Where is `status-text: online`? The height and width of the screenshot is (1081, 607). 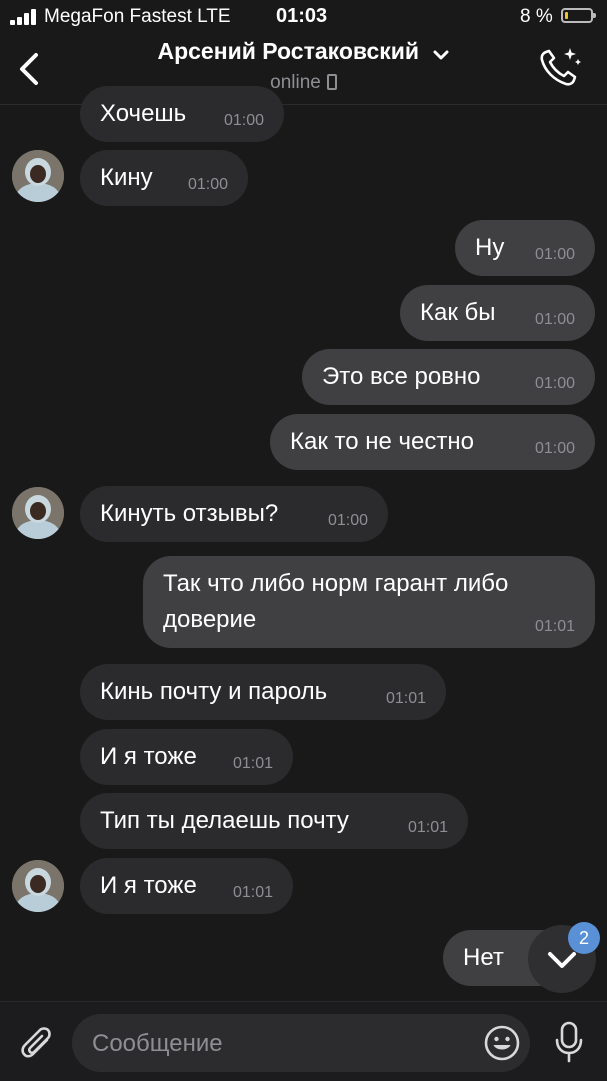
status-text: online is located at coordinates (295, 82).